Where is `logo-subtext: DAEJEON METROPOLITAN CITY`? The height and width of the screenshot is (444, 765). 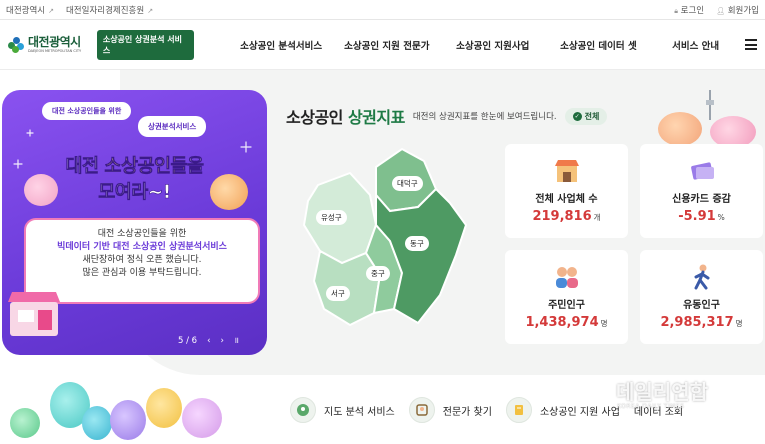
logo-subtext: DAEJEON METROPOLITAN CITY is located at coordinates (55, 50).